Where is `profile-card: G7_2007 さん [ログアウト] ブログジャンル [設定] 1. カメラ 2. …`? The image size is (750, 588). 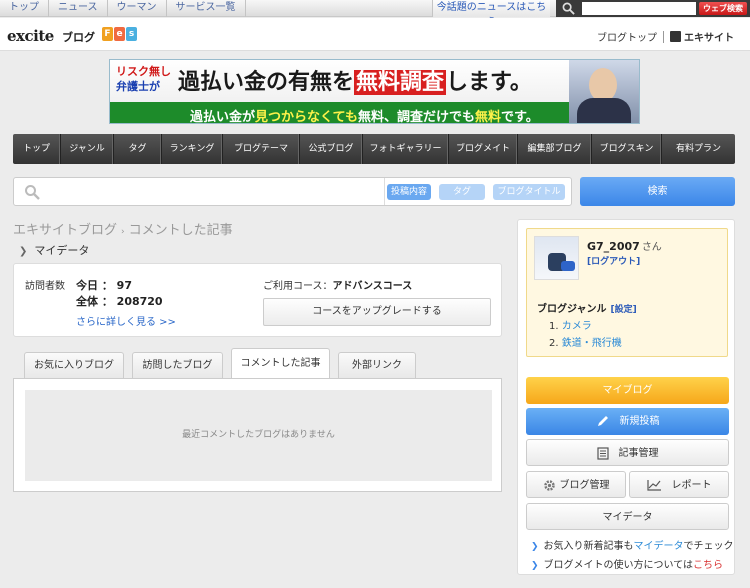
profile-card: G7_2007 さん [ログアウト] ブログジャンル [設定] 1. カメラ 2. … is located at coordinates (627, 292).